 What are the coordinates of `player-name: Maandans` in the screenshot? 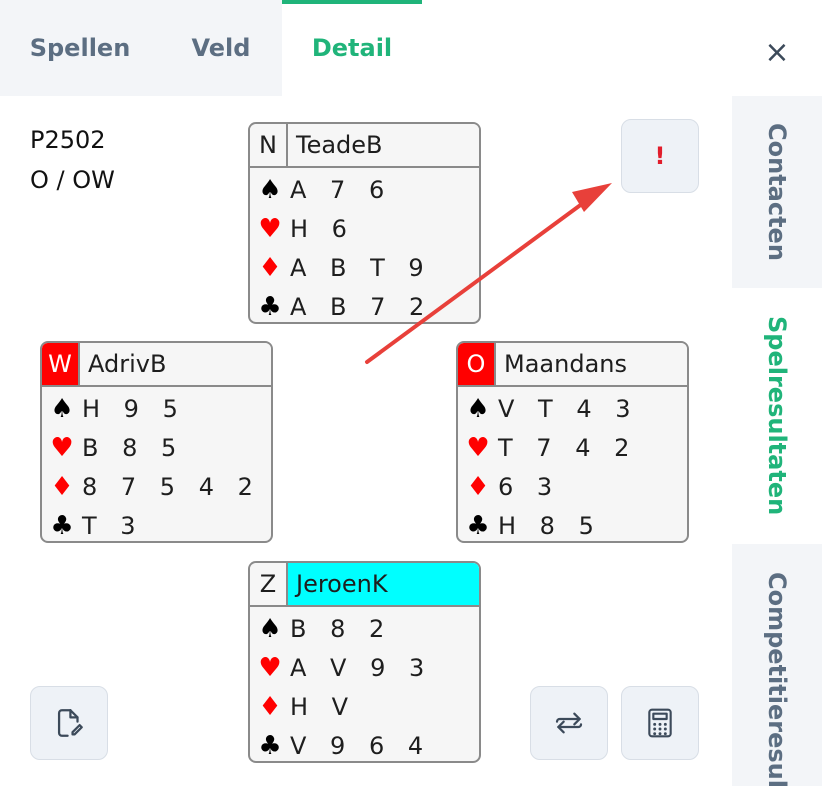 It's located at (565, 364).